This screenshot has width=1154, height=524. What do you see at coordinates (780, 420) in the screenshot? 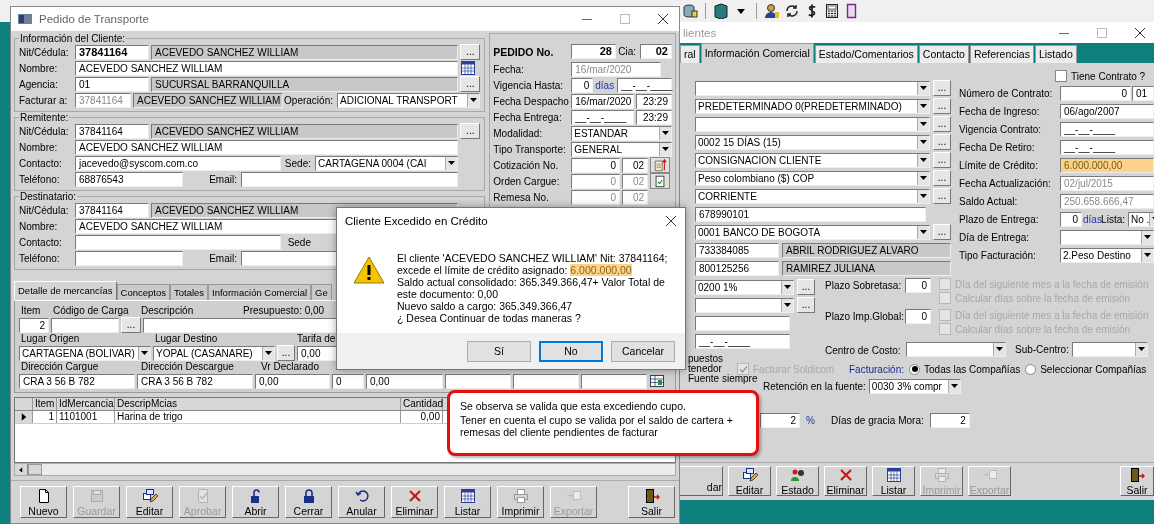
I see `text-field: 2` at bounding box center [780, 420].